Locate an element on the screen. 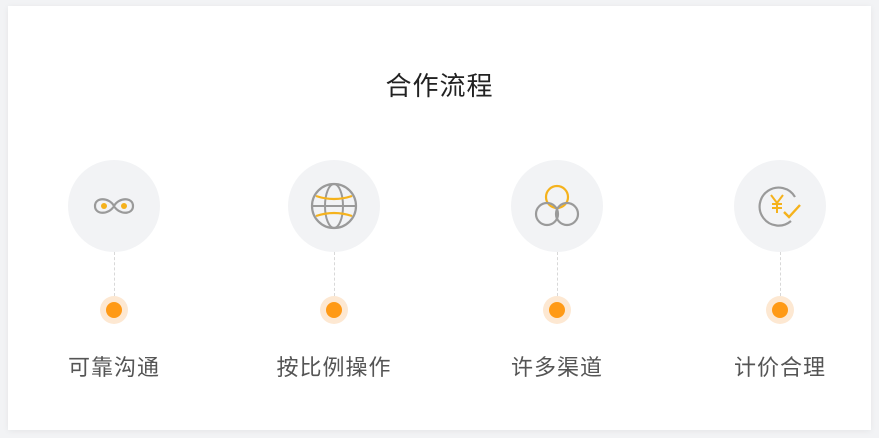 This screenshot has width=879, height=438. process-step-1: 可靠沟通 is located at coordinates (114, 271).